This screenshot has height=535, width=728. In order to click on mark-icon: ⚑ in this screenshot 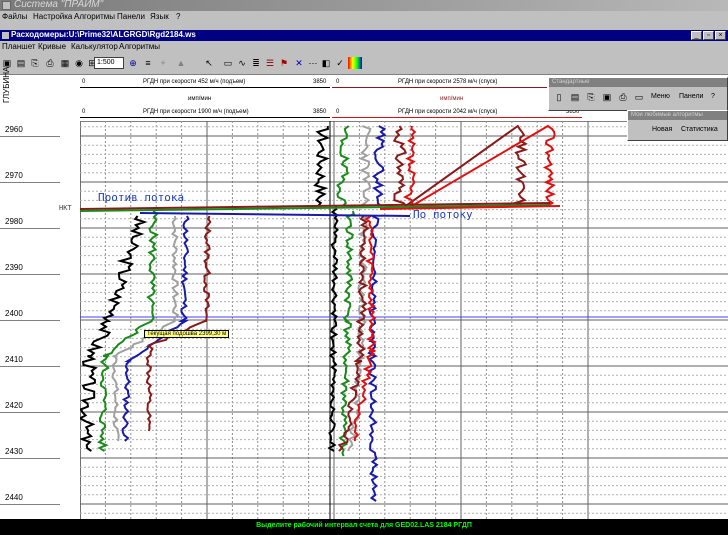, I will do `click(284, 63)`.